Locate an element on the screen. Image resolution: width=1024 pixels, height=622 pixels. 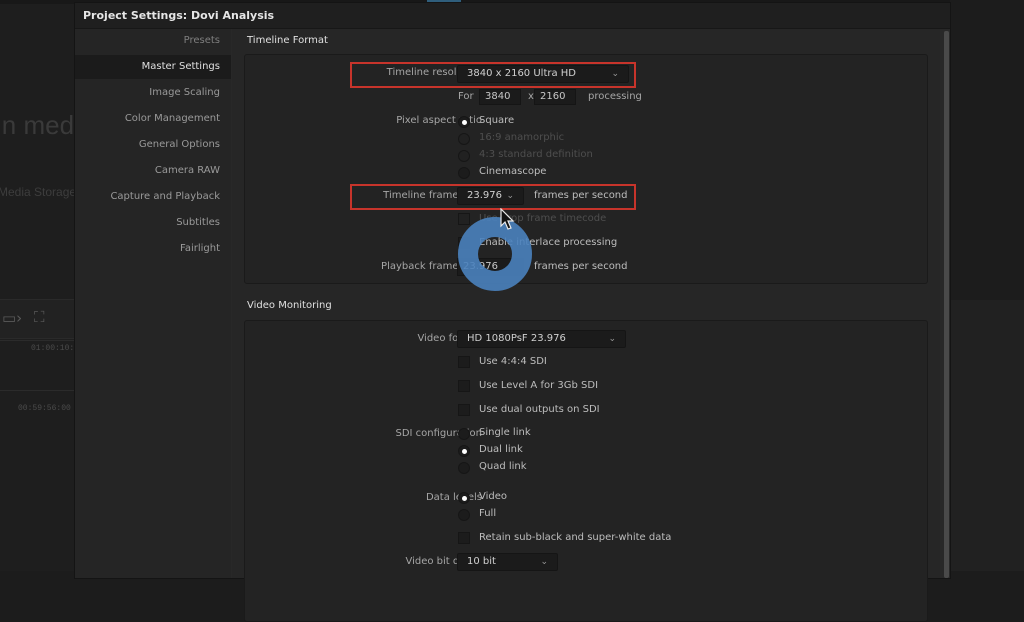
option-video-label: Video is located at coordinates (493, 496).